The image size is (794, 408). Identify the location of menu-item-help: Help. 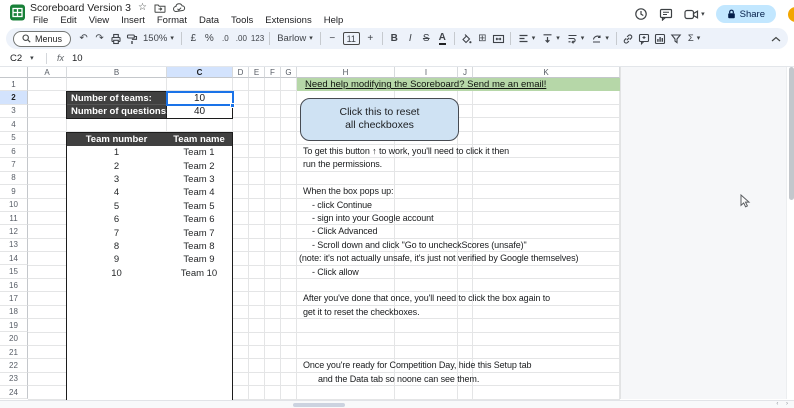
(334, 20).